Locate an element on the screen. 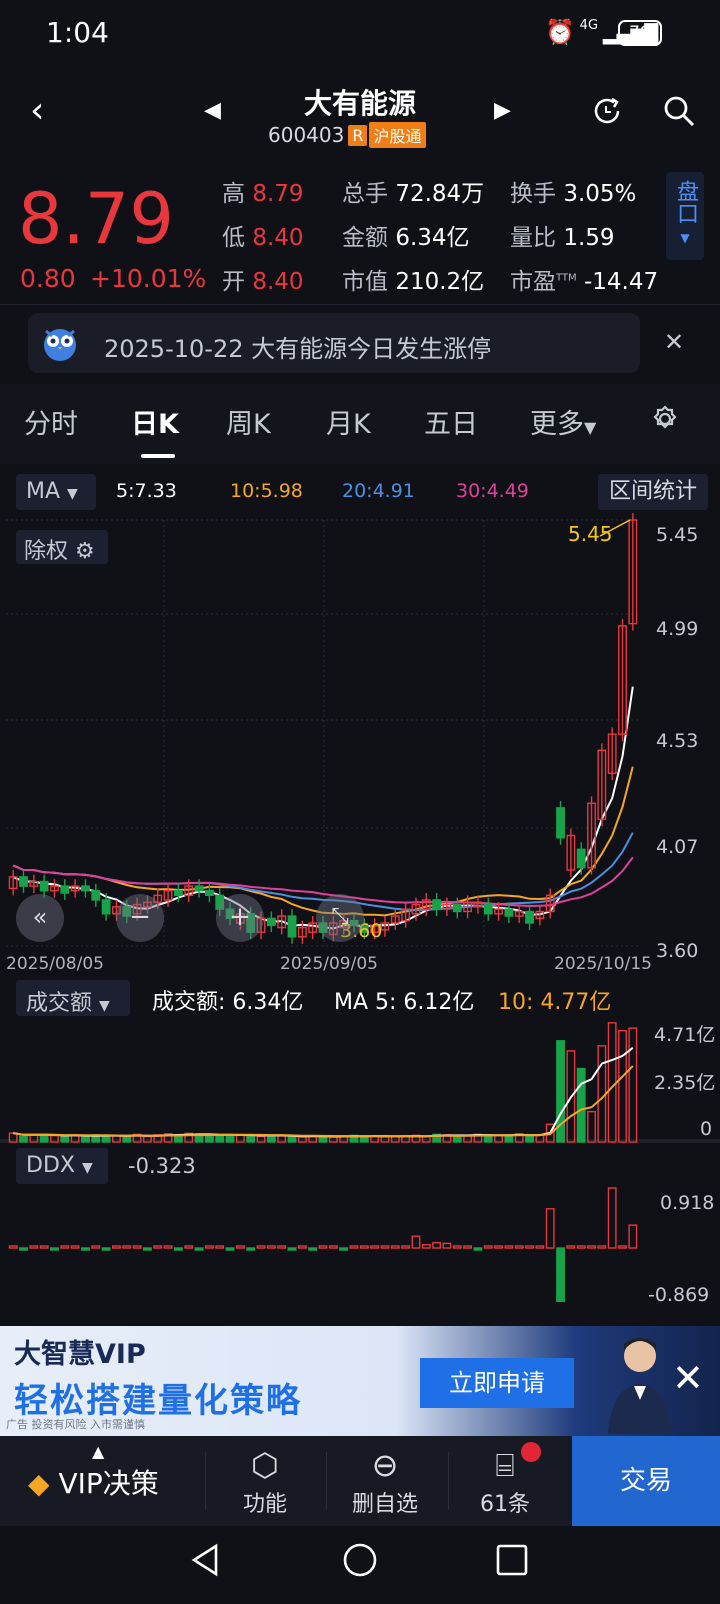 Image resolution: width=720 pixels, height=1604 pixels. ma-lines is located at coordinates (323, 808).